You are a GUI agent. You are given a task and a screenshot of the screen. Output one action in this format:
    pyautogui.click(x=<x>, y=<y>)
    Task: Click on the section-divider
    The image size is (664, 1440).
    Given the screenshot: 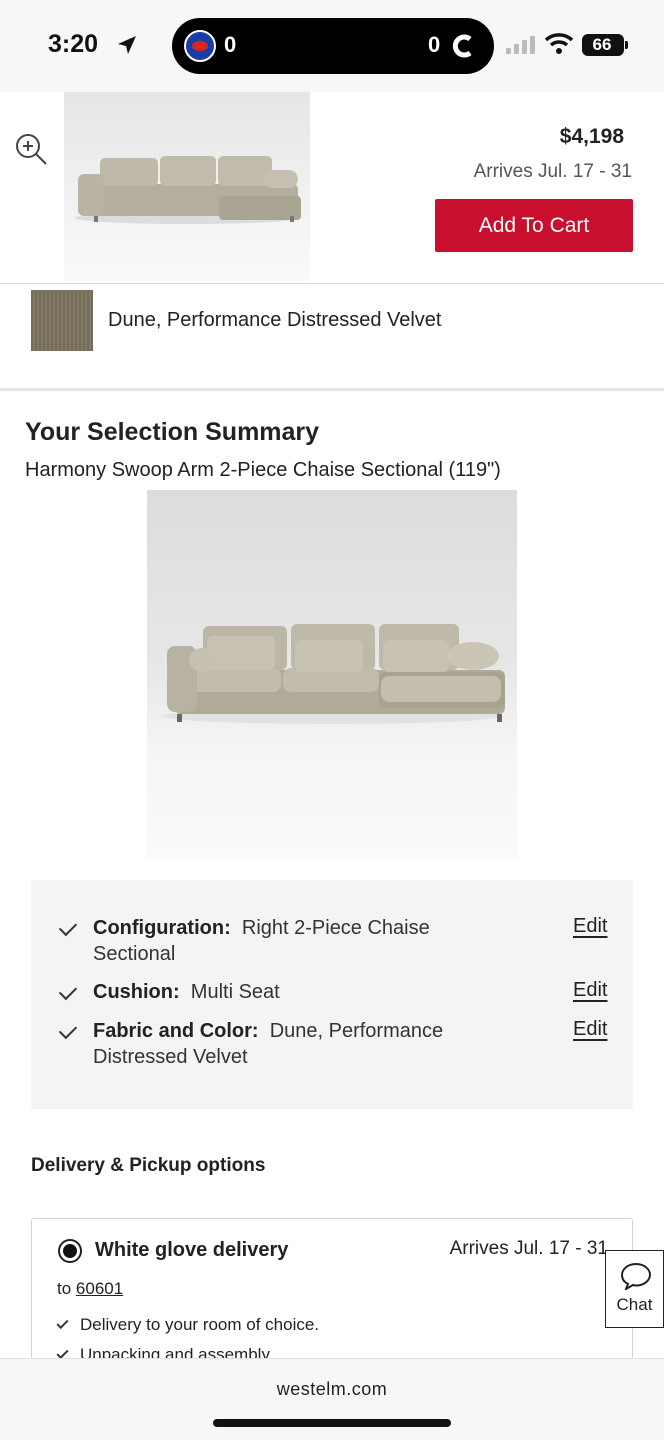 What is the action you would take?
    pyautogui.click(x=332, y=389)
    